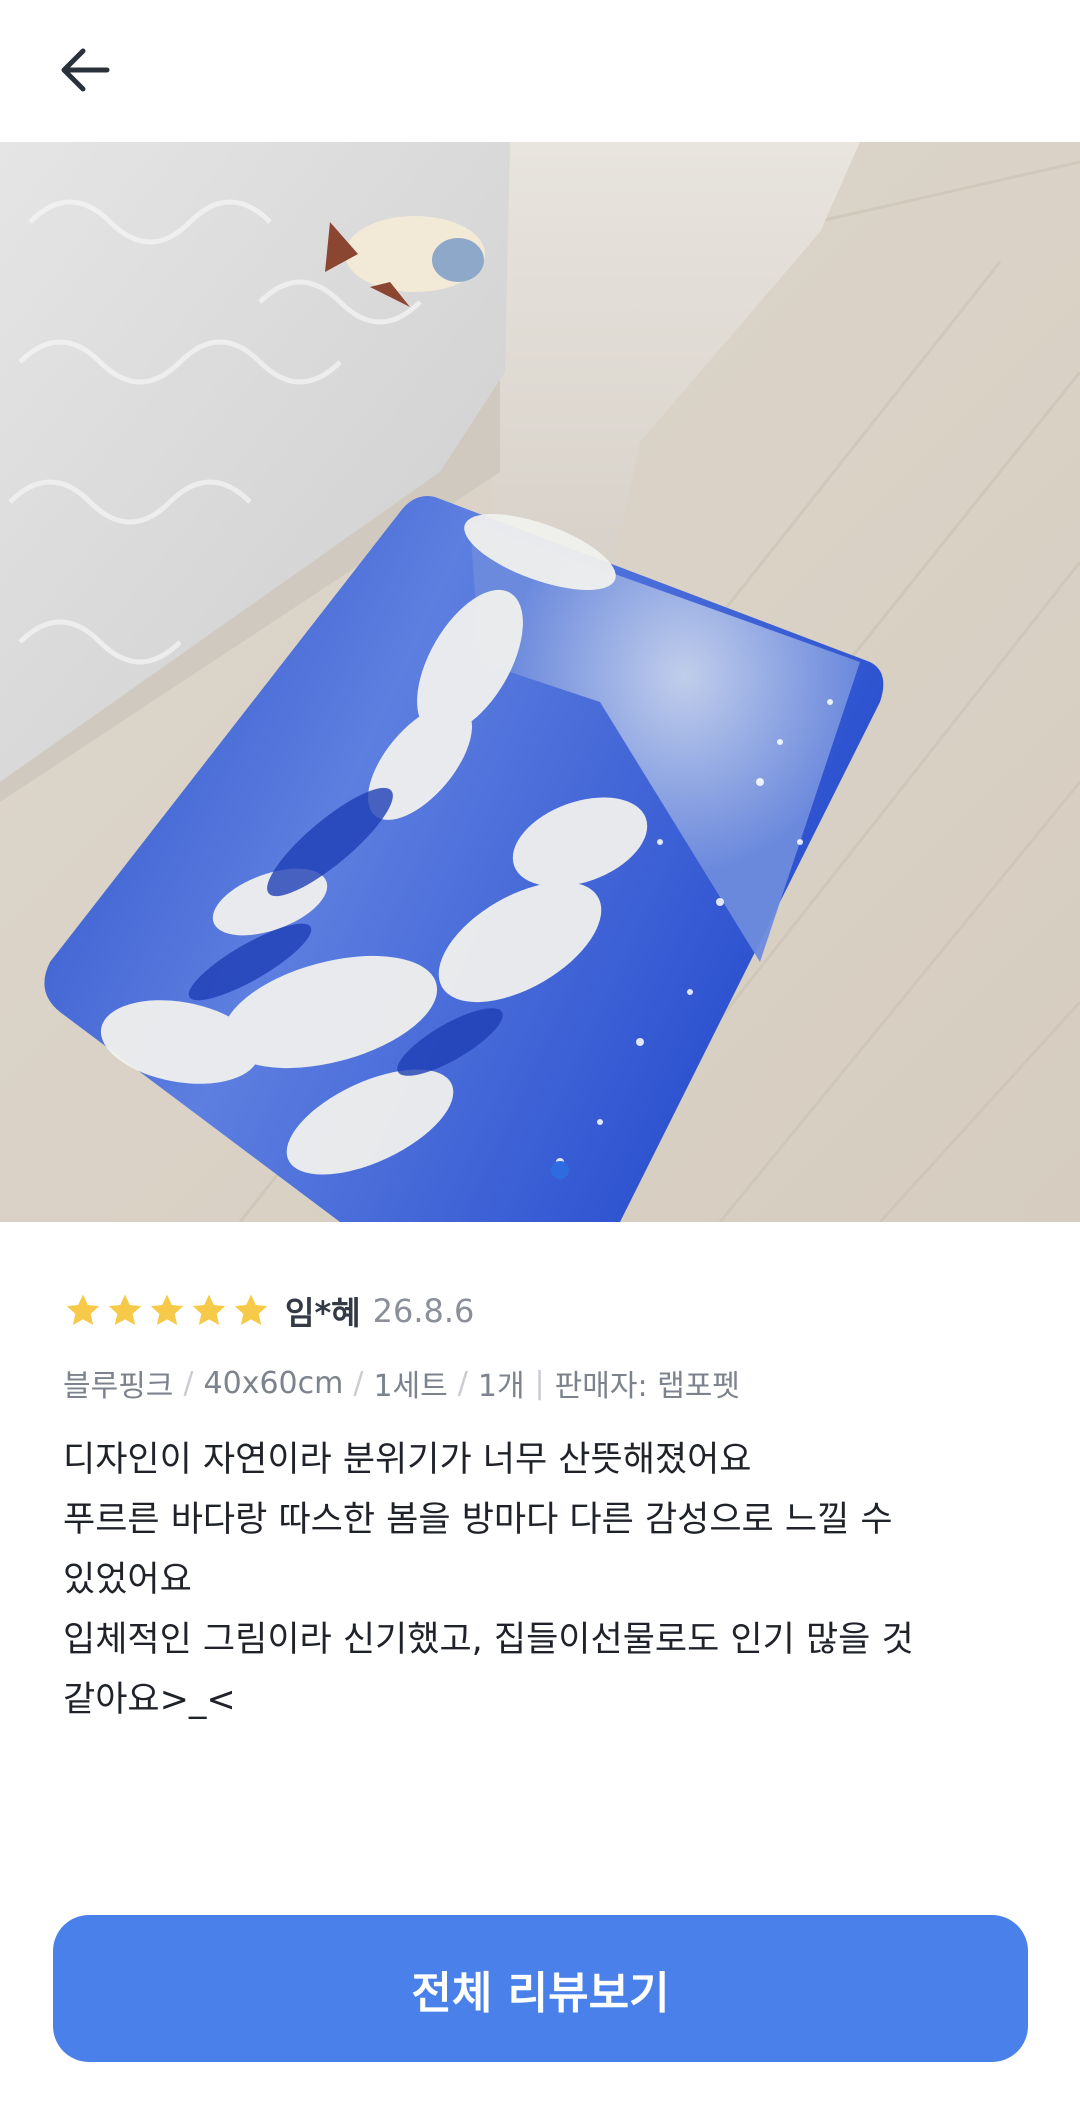  I want to click on option-set: 1세트, so click(410, 1386).